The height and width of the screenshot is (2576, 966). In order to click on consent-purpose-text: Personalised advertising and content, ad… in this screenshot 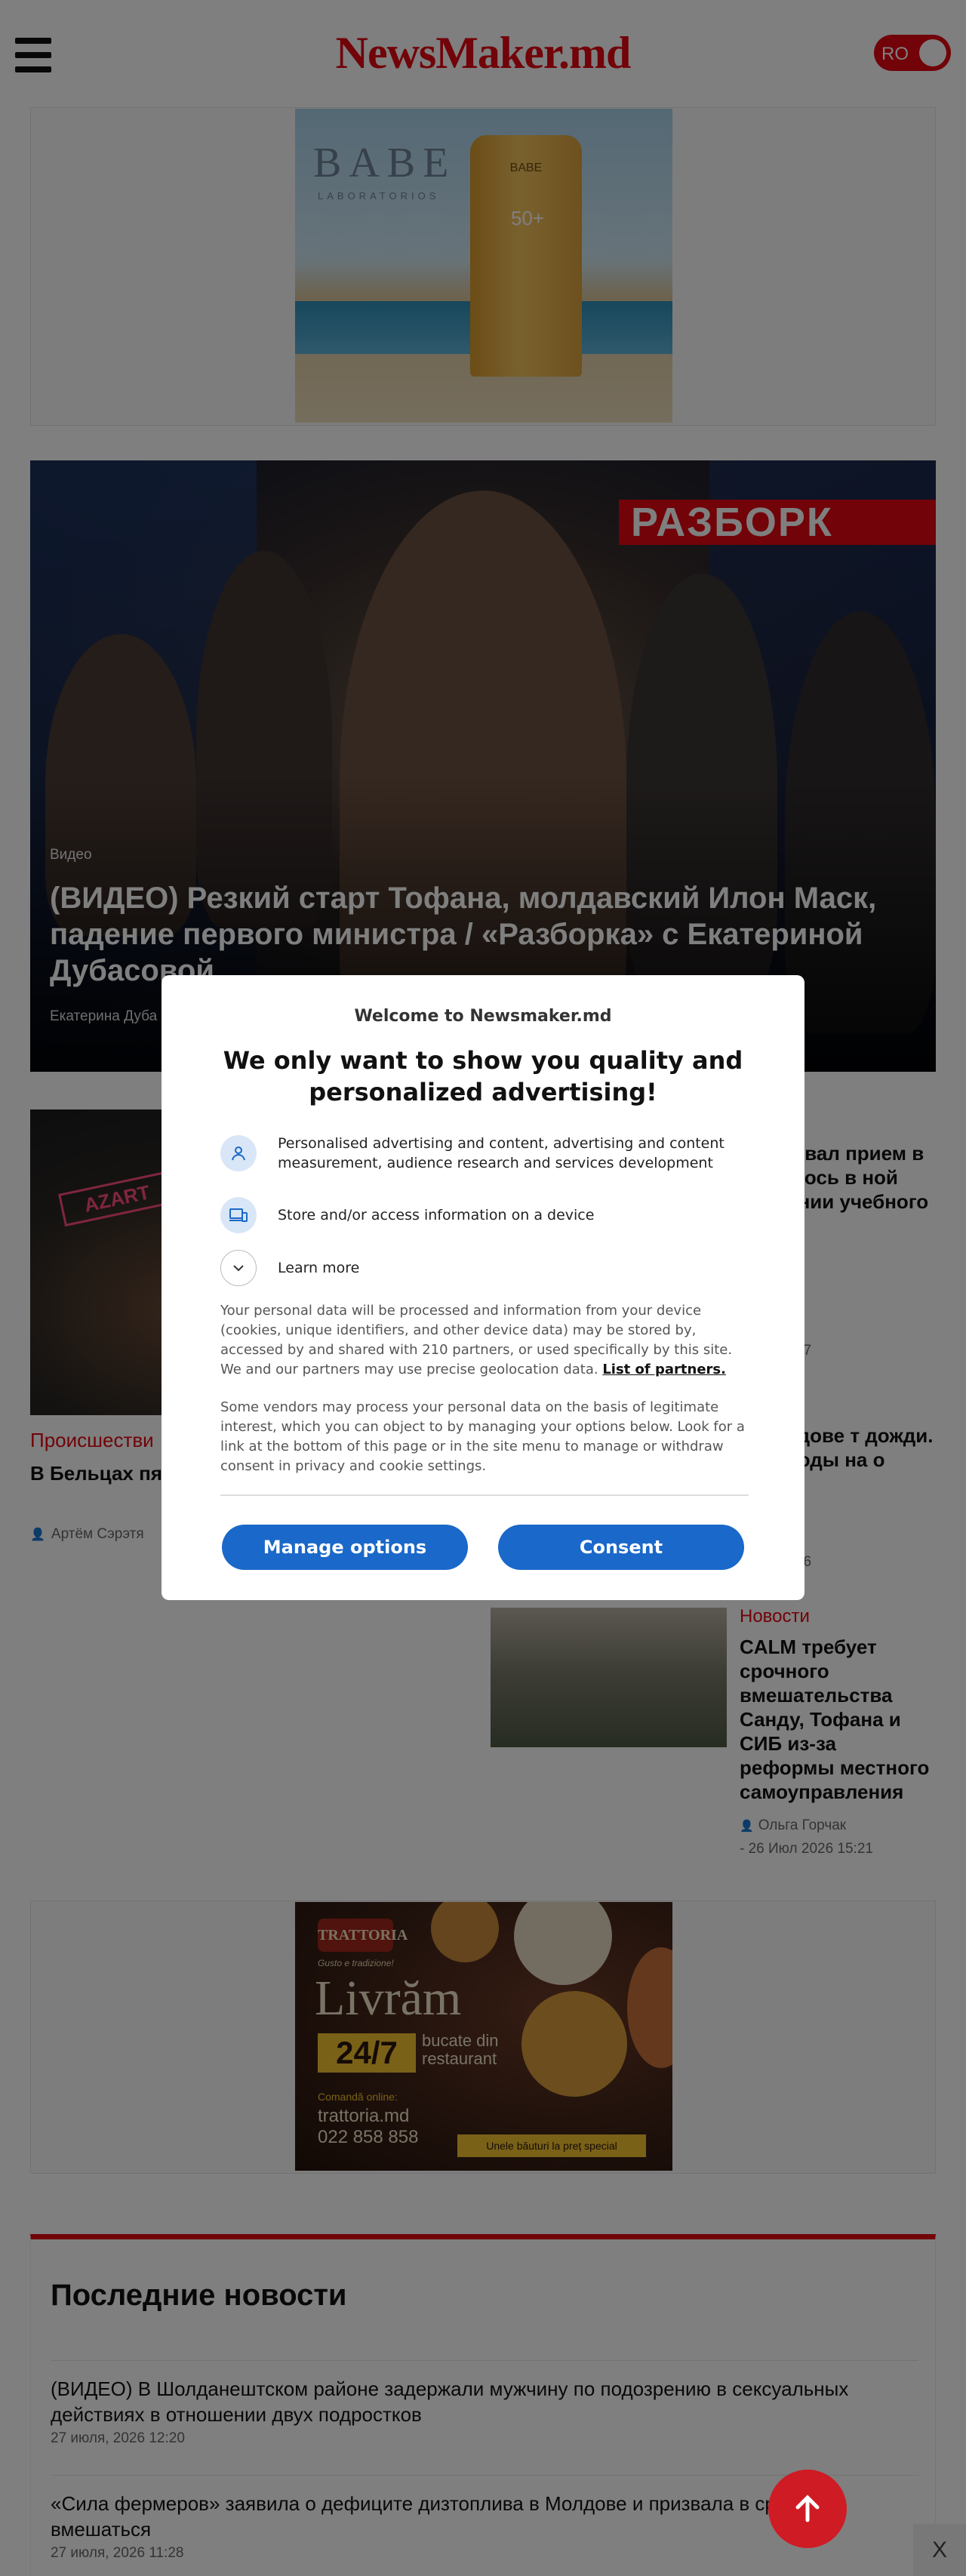, I will do `click(501, 1153)`.